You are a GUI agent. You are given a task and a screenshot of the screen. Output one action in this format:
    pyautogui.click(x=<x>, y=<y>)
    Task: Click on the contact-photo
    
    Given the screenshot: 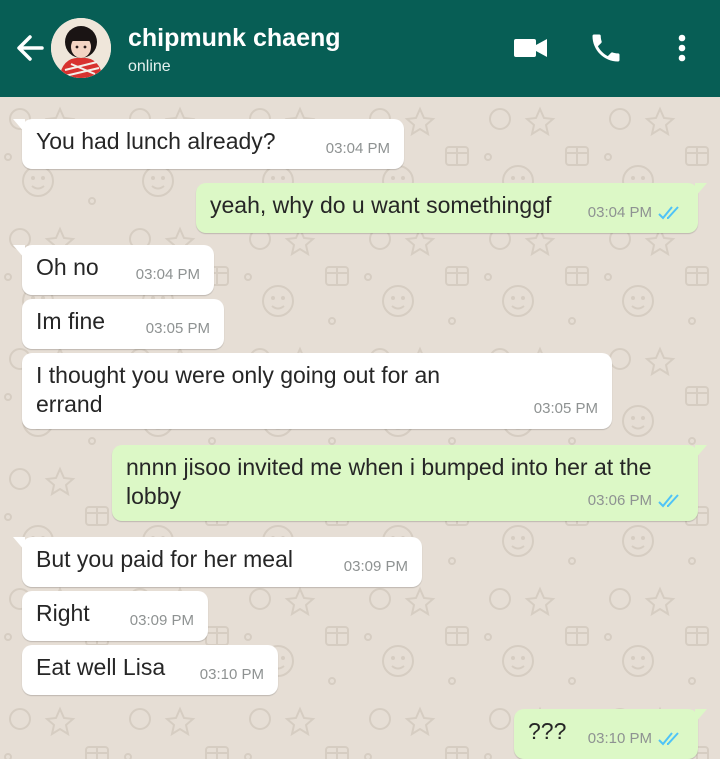 What is the action you would take?
    pyautogui.click(x=81, y=48)
    